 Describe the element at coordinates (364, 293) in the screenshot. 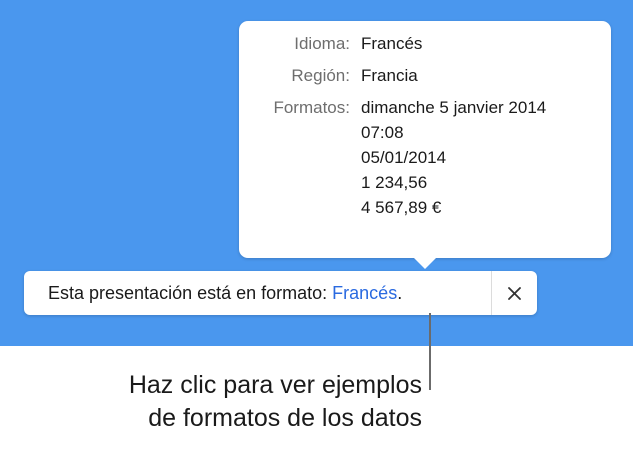

I see `format-link: Francés` at that location.